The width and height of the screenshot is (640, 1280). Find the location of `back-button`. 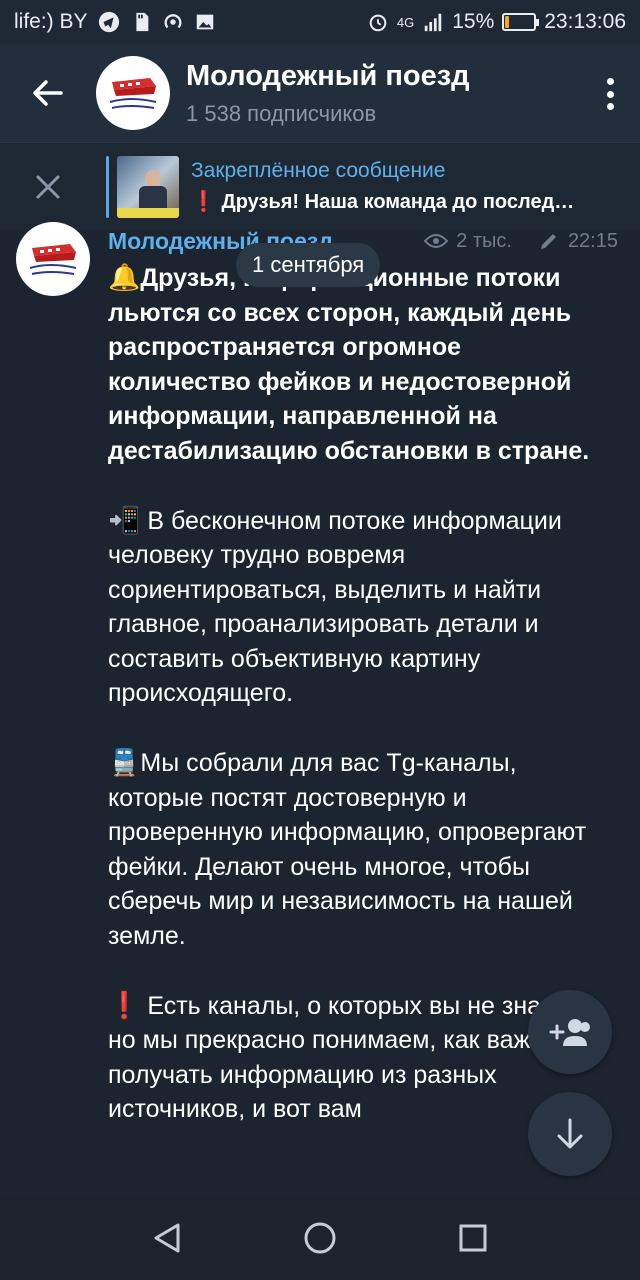

back-button is located at coordinates (48, 93).